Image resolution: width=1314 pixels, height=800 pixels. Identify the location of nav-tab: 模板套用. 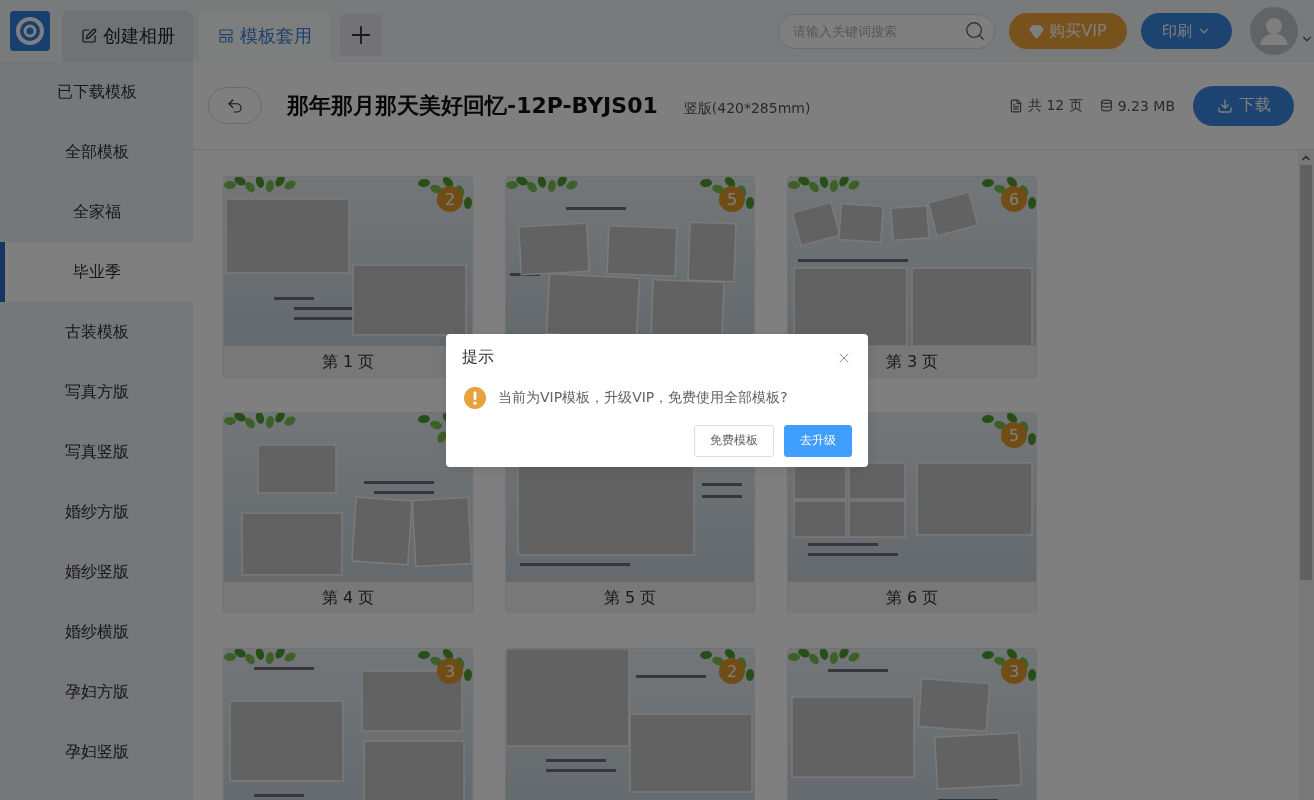
(264, 36).